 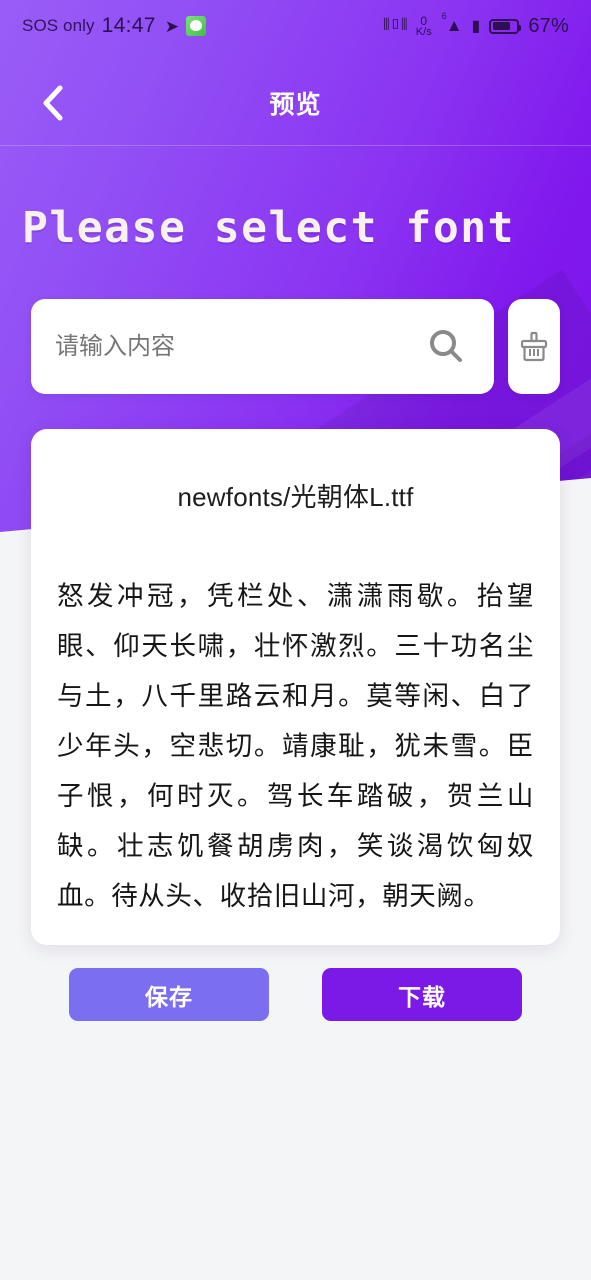 I want to click on broom-icon, so click(x=534, y=346).